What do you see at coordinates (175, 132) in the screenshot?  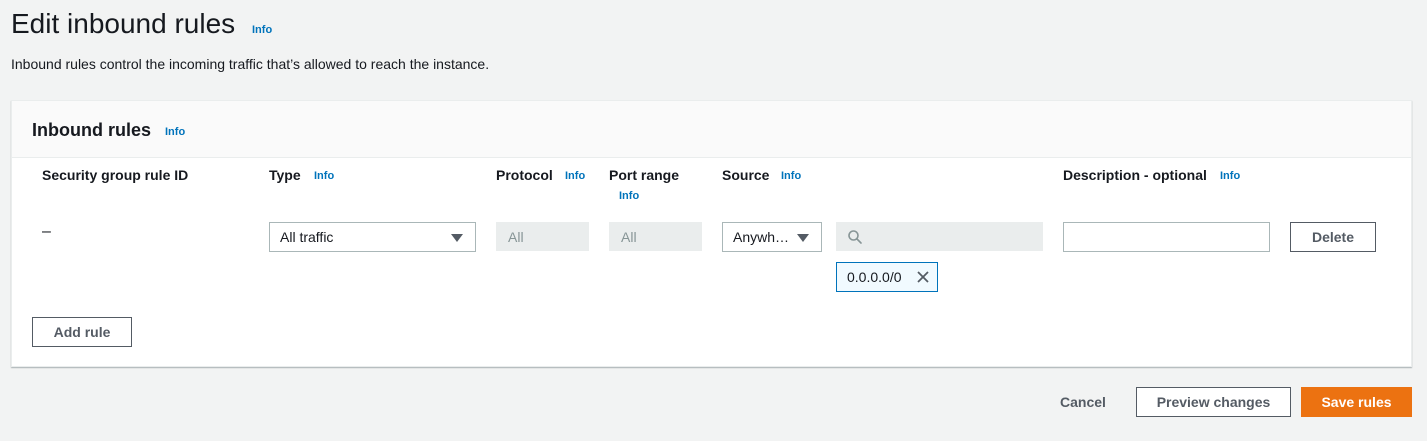 I see `panel-info-link: Info` at bounding box center [175, 132].